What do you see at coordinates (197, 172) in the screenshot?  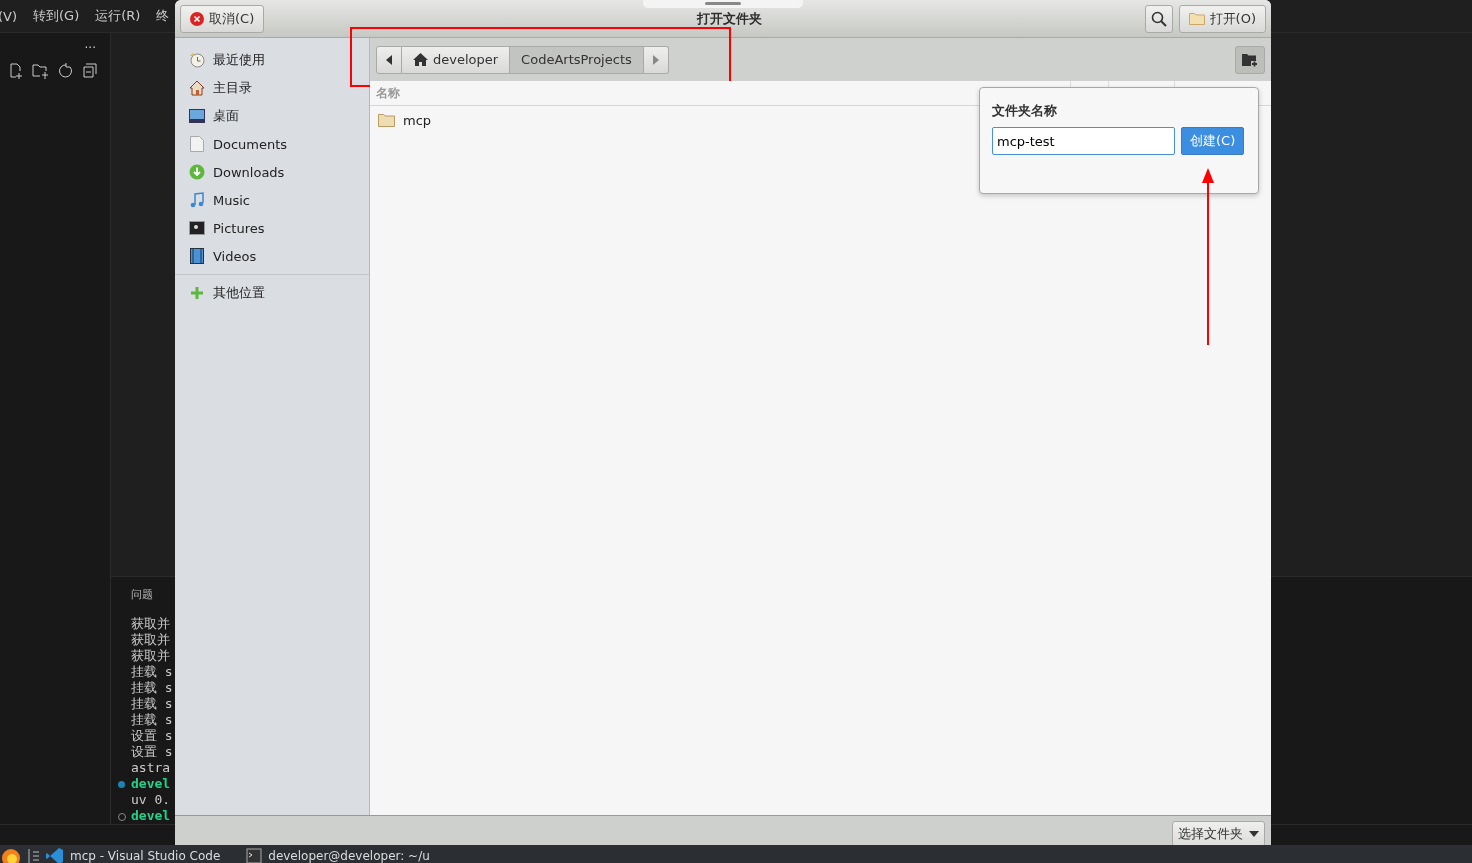 I see `download-icon` at bounding box center [197, 172].